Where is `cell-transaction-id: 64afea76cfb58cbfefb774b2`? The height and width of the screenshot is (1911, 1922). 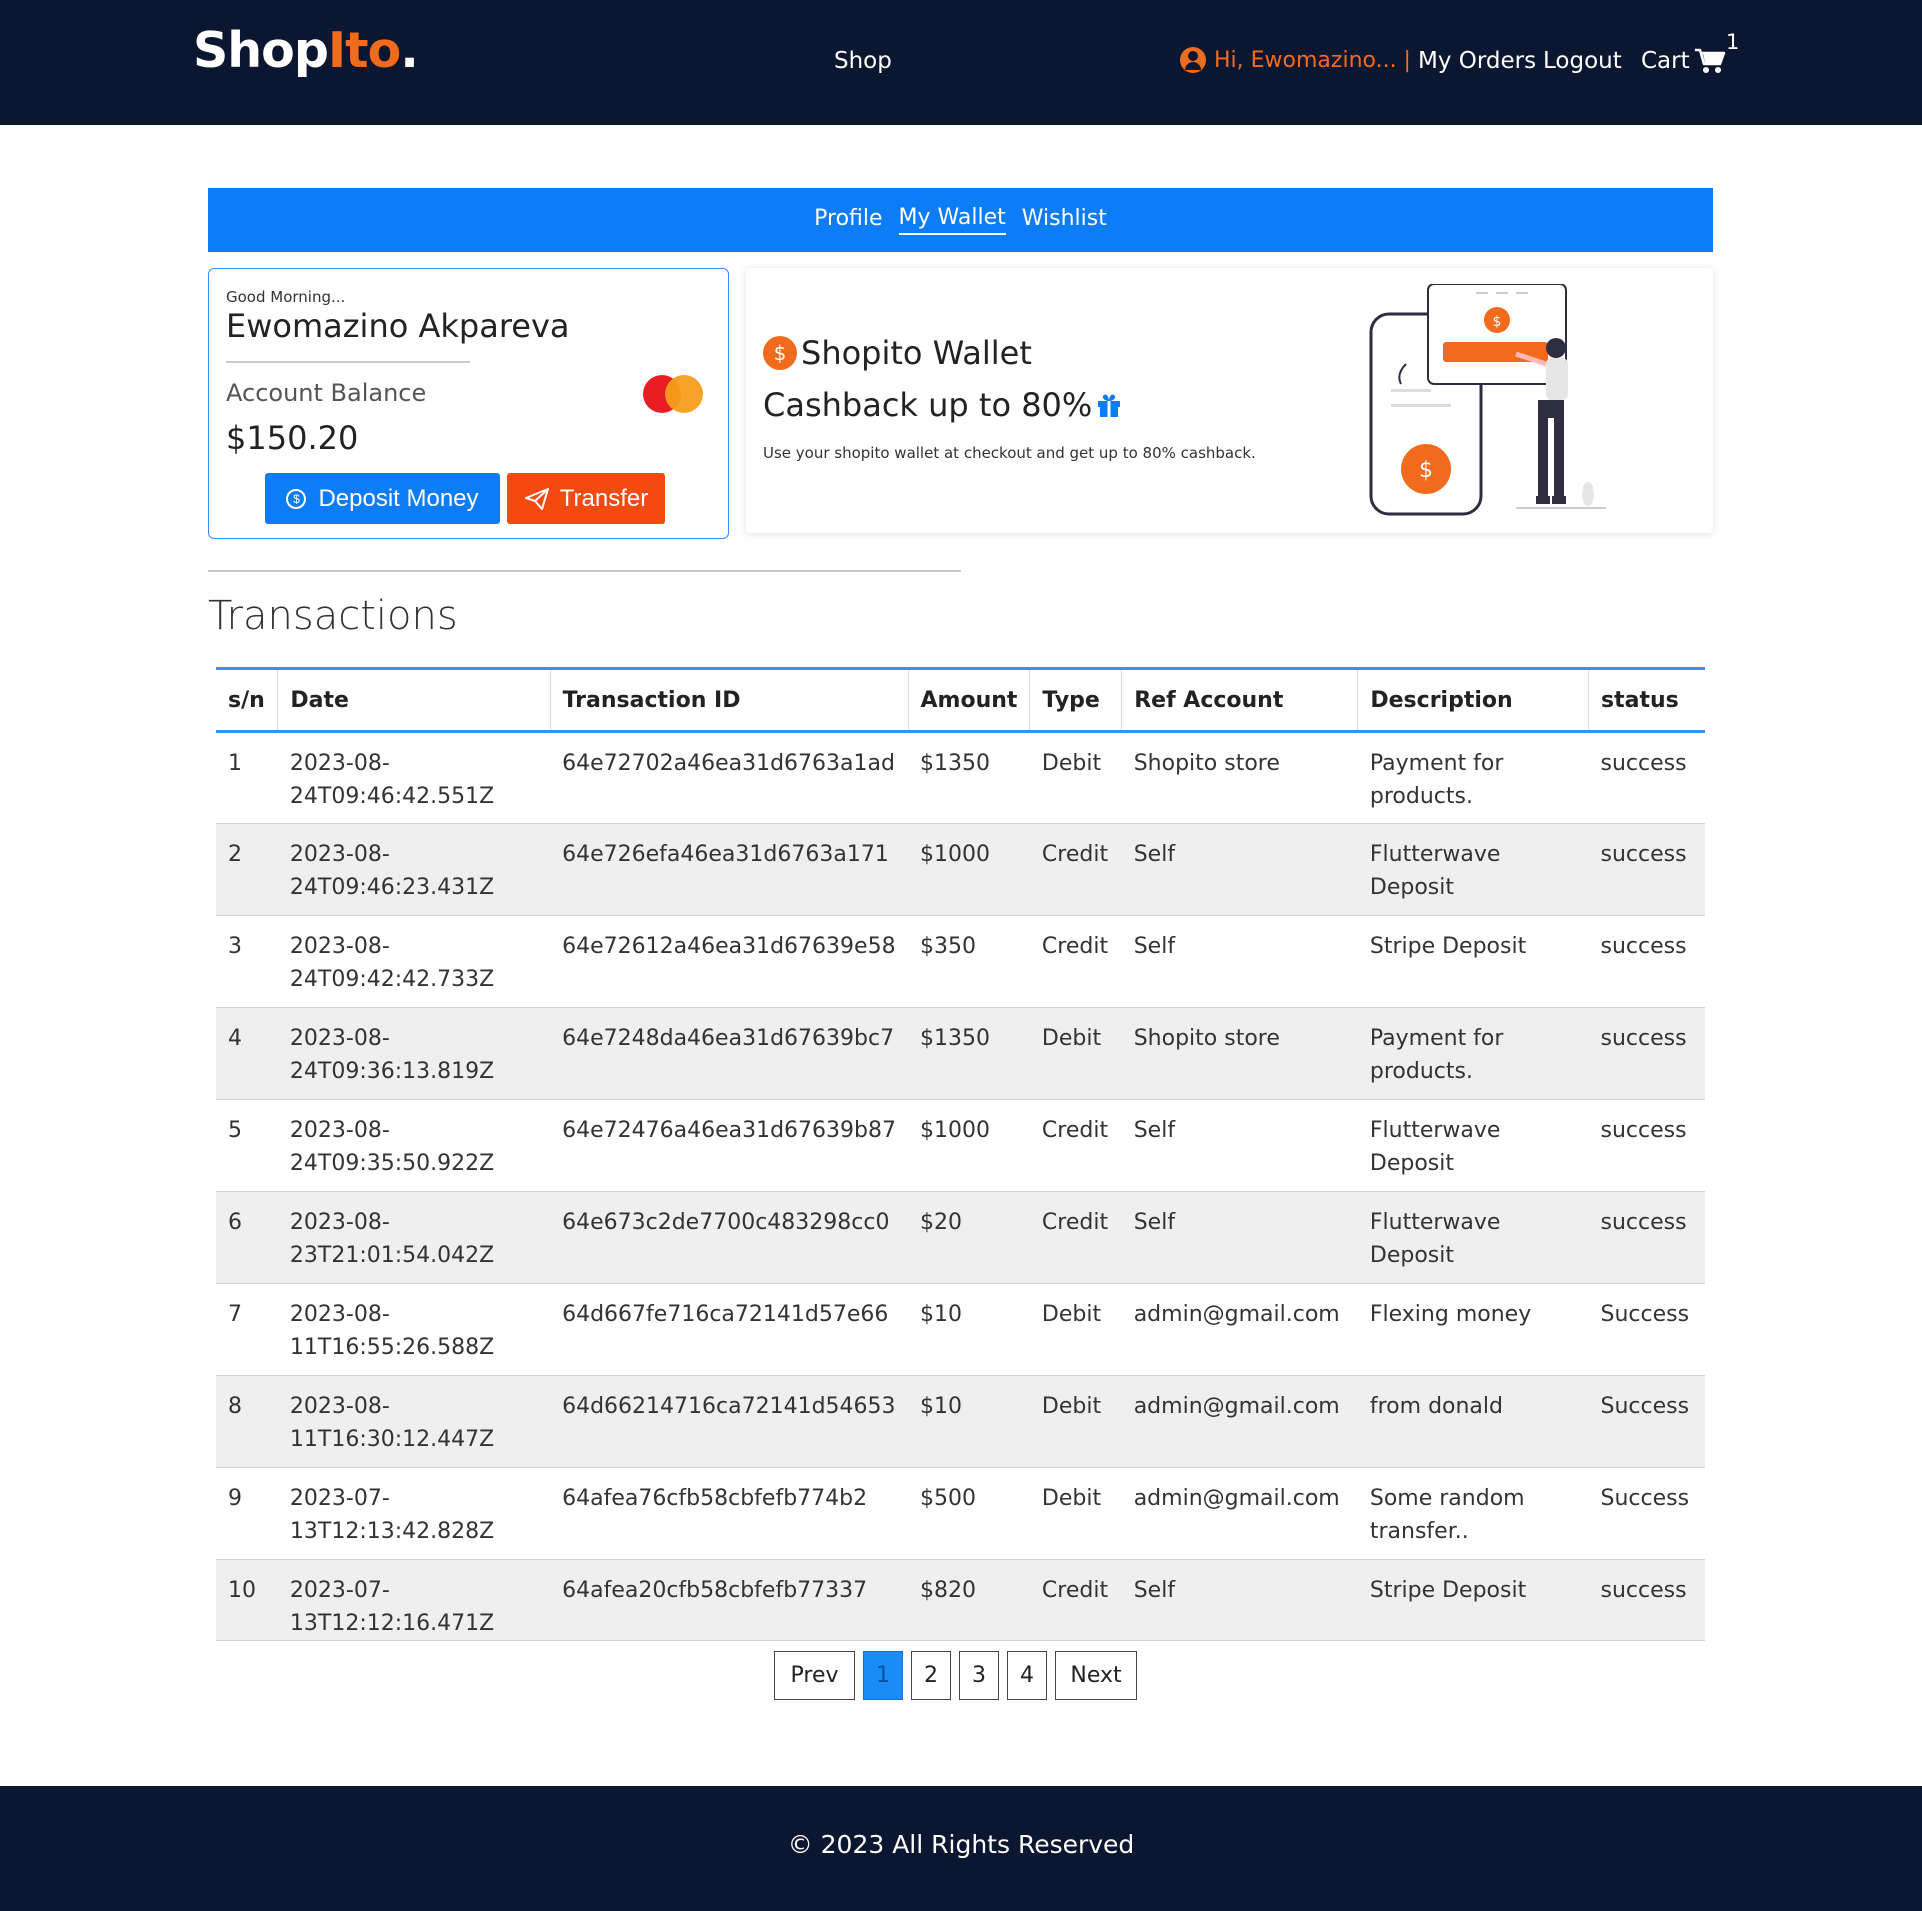 cell-transaction-id: 64afea76cfb58cbfefb774b2 is located at coordinates (729, 1513).